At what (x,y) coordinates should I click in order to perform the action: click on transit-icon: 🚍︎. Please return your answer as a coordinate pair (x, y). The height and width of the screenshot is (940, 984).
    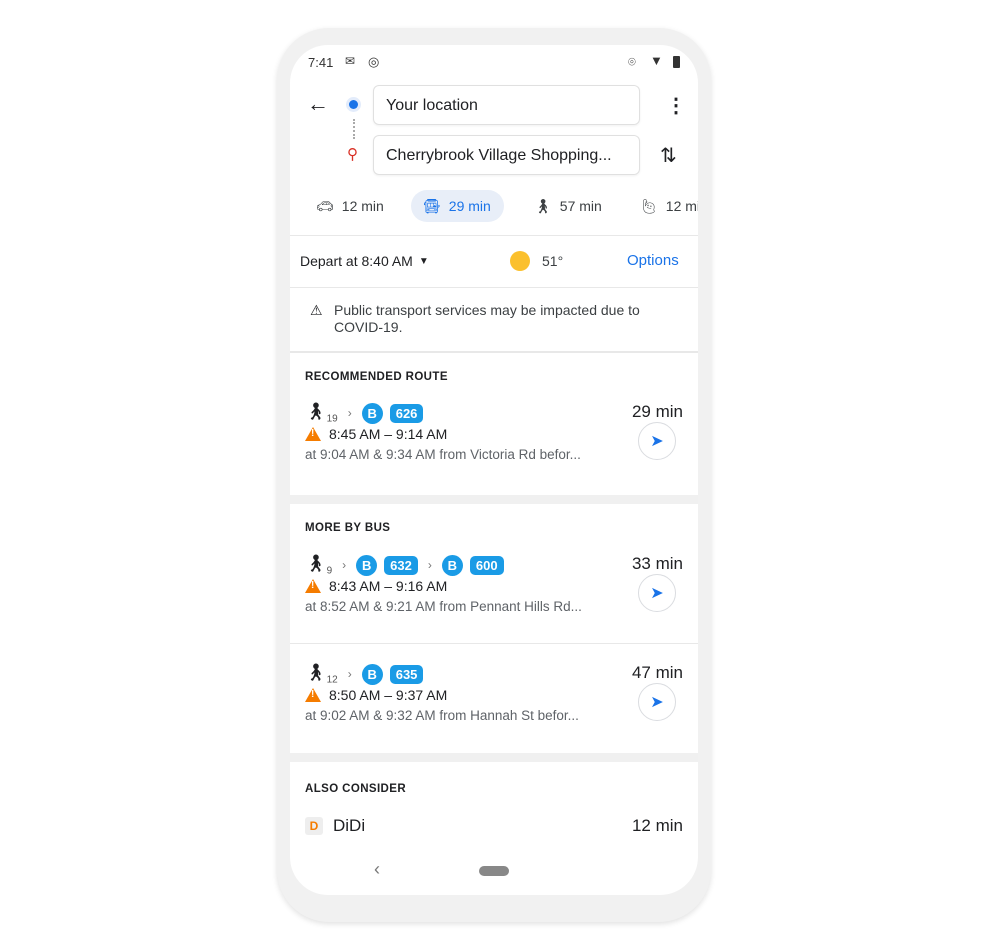
    Looking at the image, I should click on (432, 205).